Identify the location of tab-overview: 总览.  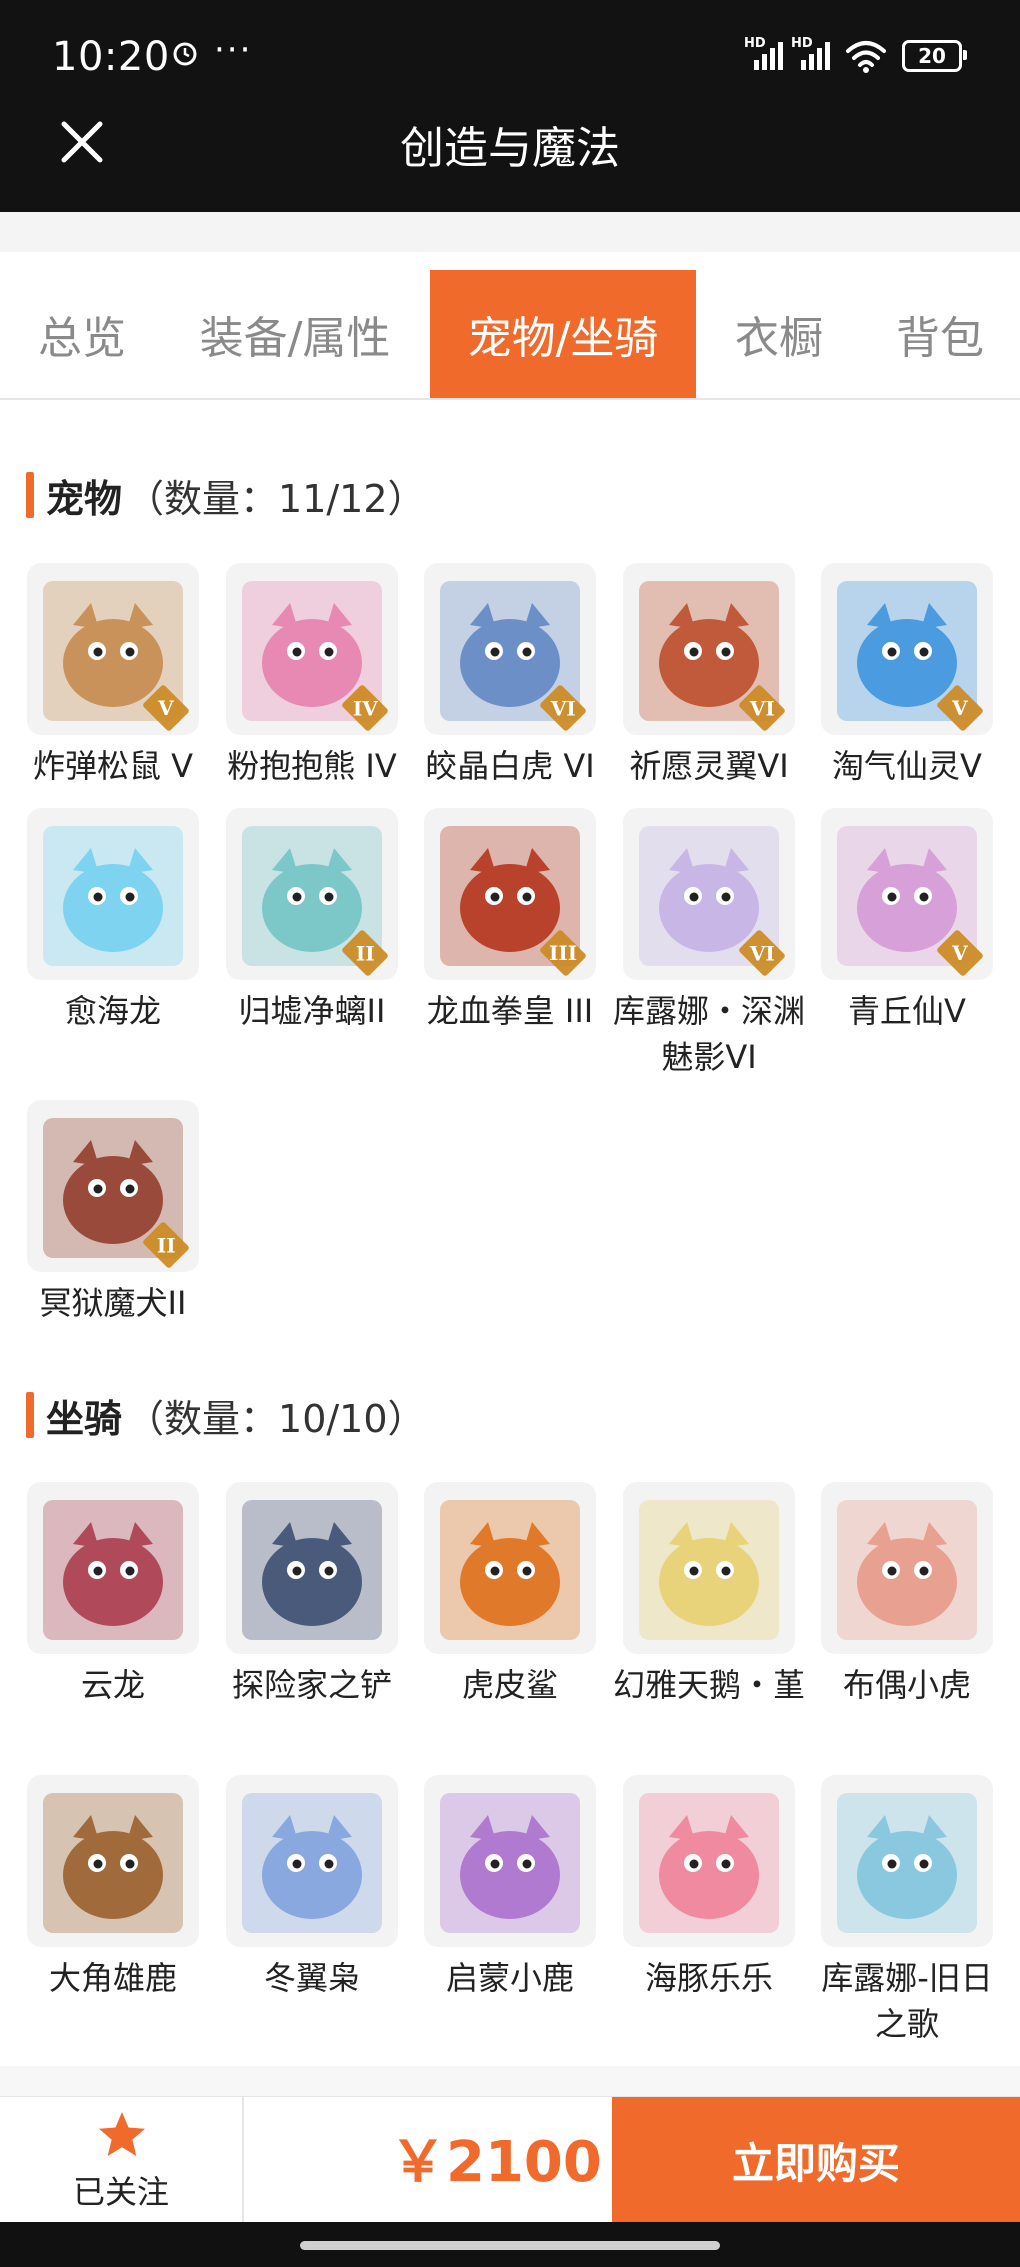
(82, 334).